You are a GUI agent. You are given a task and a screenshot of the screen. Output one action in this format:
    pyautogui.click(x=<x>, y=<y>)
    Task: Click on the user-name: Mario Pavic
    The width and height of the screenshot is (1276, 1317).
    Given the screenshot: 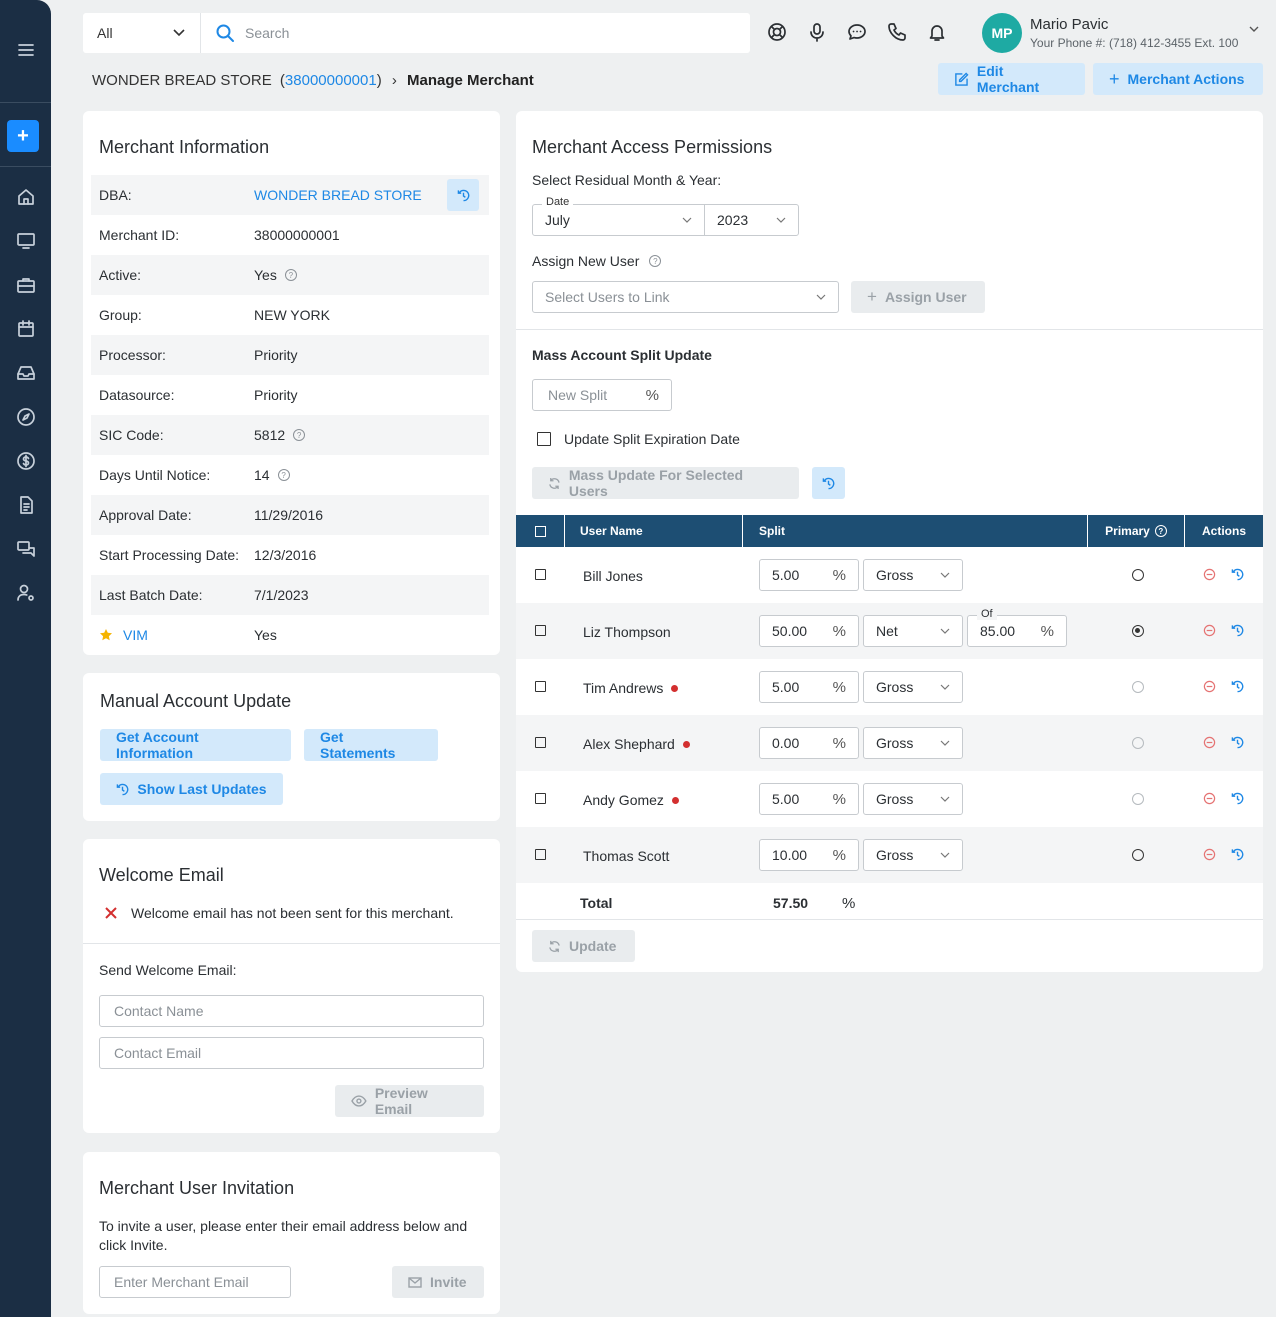 What is the action you would take?
    pyautogui.click(x=1069, y=24)
    